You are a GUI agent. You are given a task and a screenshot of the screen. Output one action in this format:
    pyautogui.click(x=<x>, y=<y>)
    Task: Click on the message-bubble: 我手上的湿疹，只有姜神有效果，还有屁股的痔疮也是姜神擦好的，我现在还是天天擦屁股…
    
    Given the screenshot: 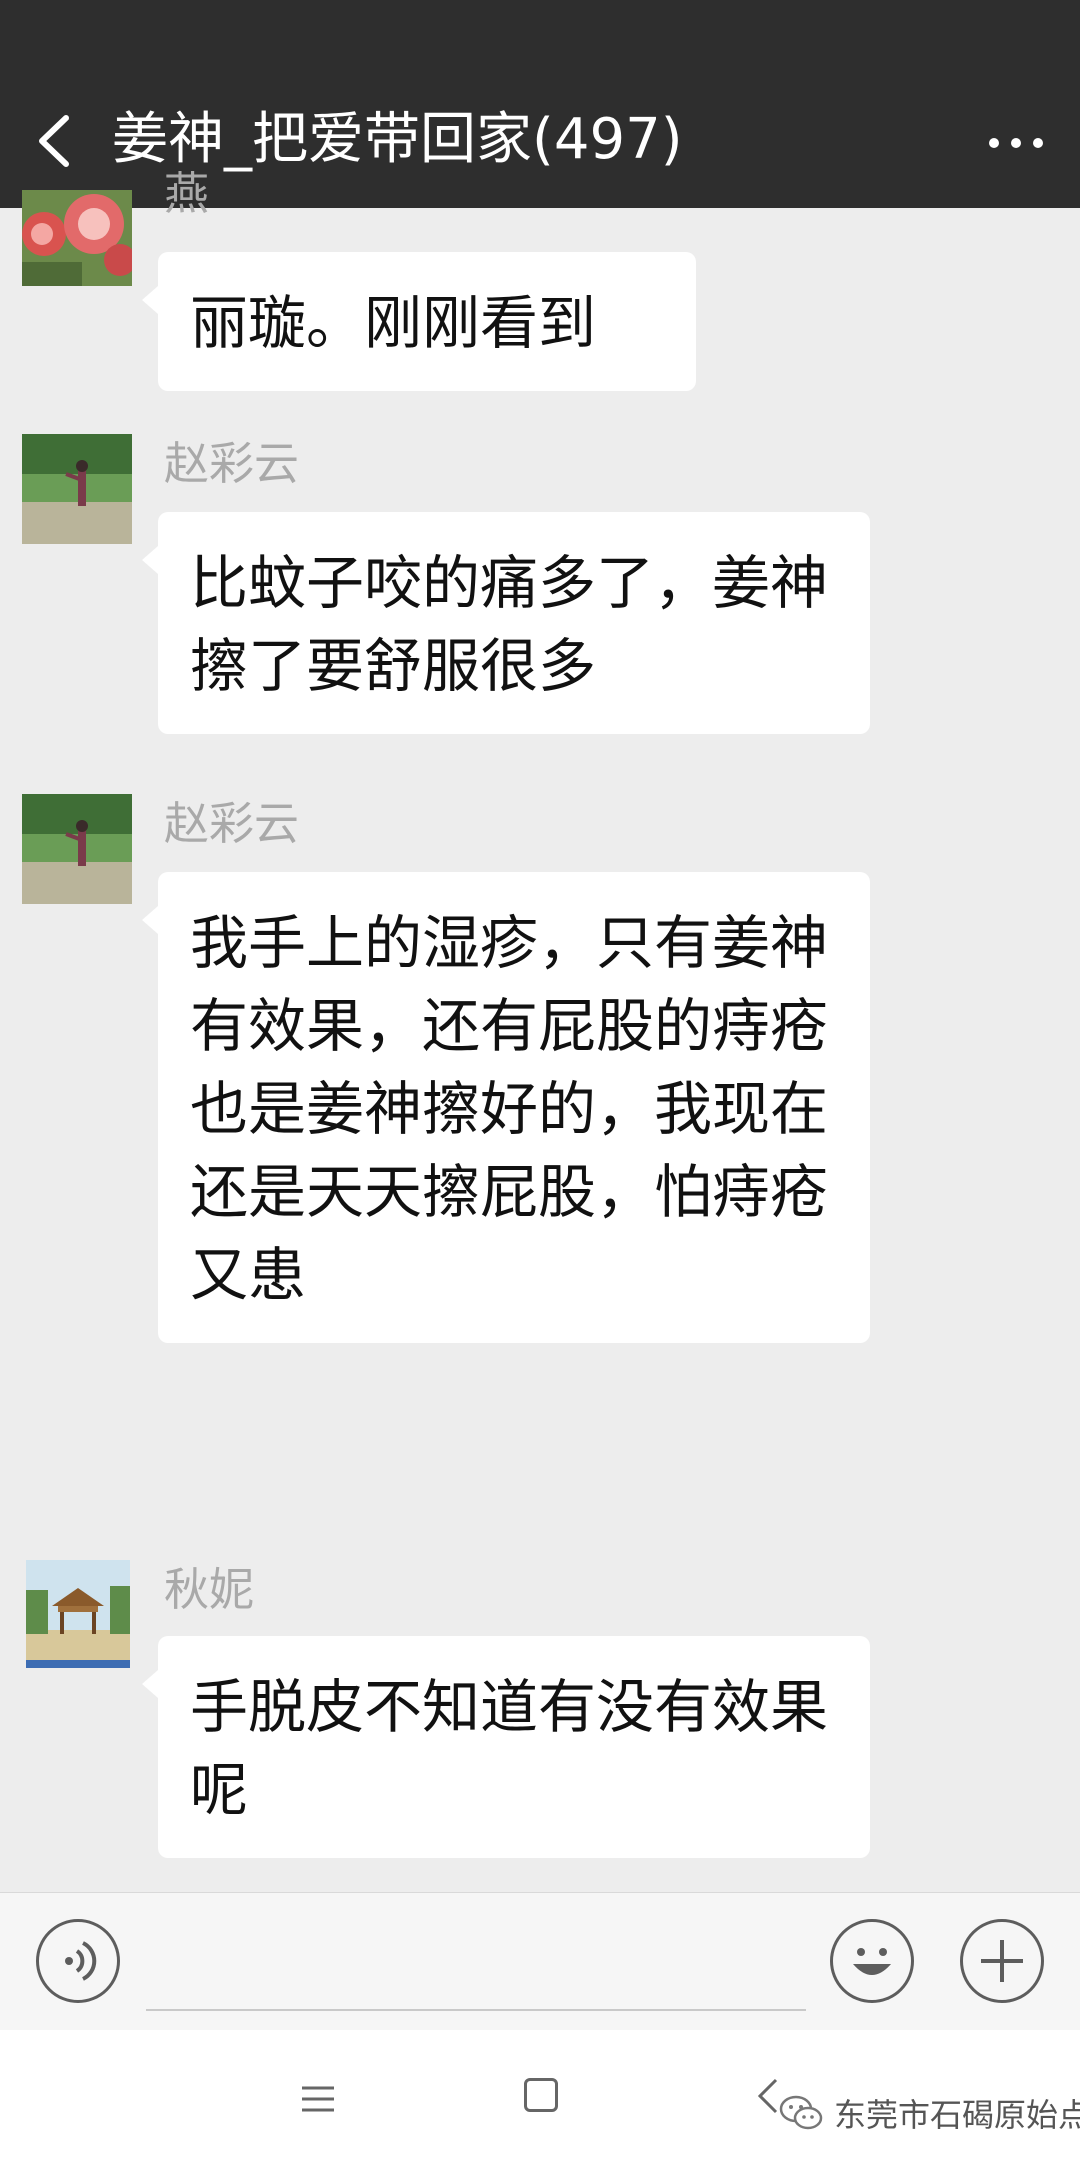 What is the action you would take?
    pyautogui.click(x=506, y=1107)
    